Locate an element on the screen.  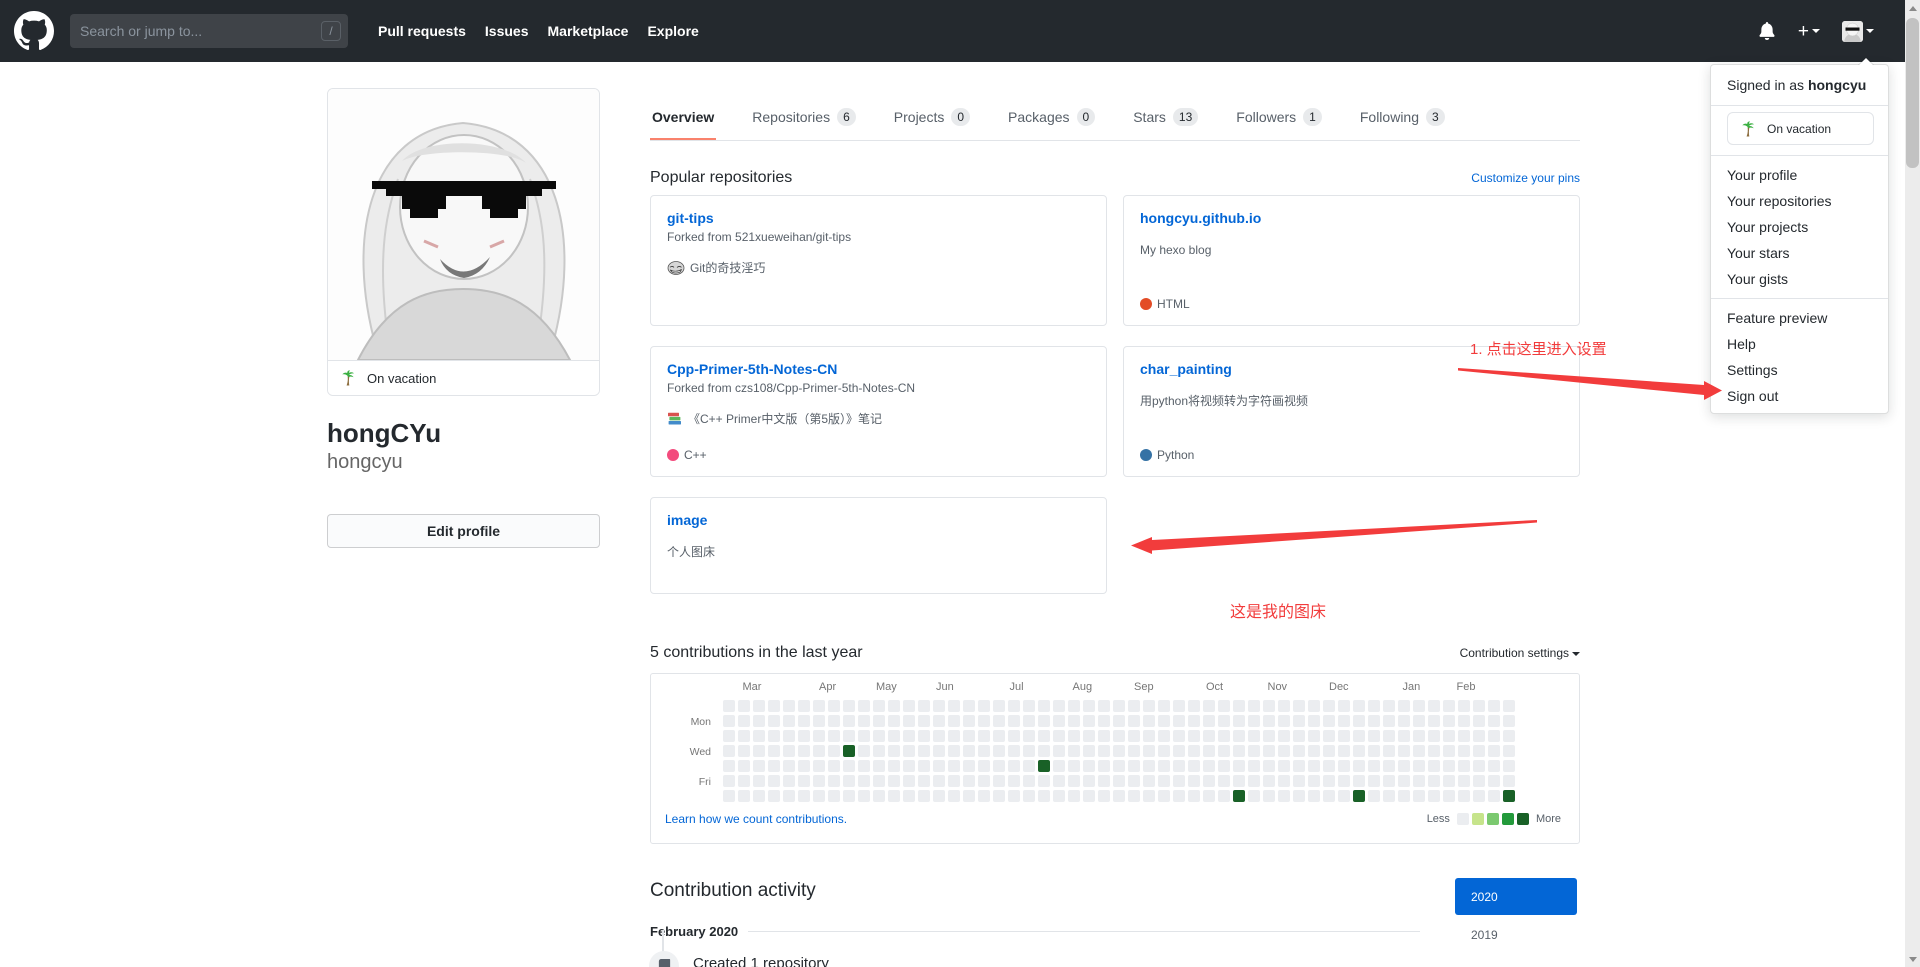
menu-item-sign-out: Sign out is located at coordinates (1799, 396).